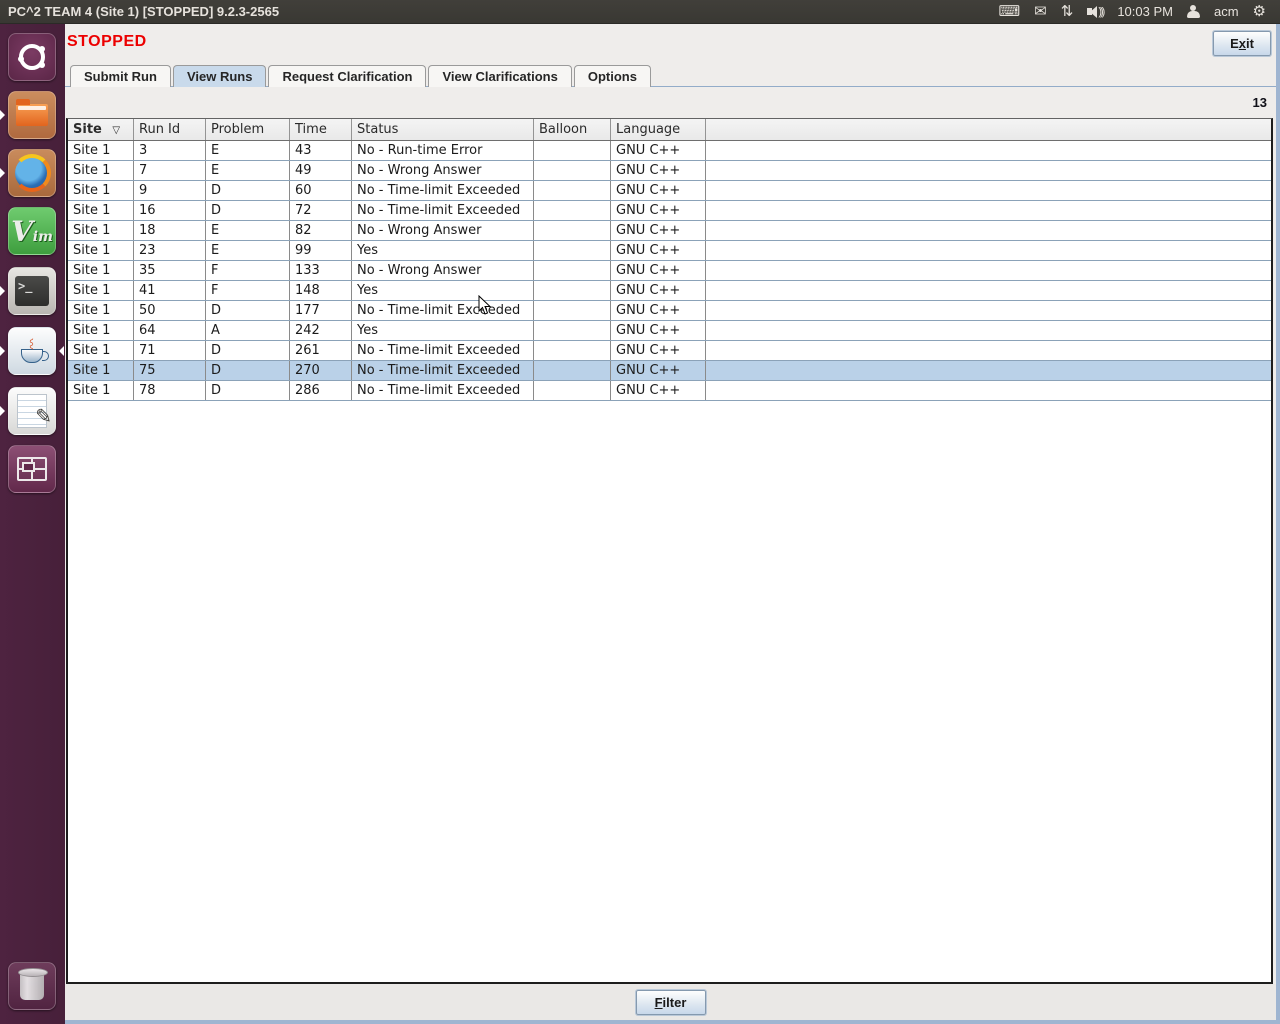 This screenshot has width=1280, height=1024. What do you see at coordinates (170, 390) in the screenshot?
I see `cell-run_id: 78` at bounding box center [170, 390].